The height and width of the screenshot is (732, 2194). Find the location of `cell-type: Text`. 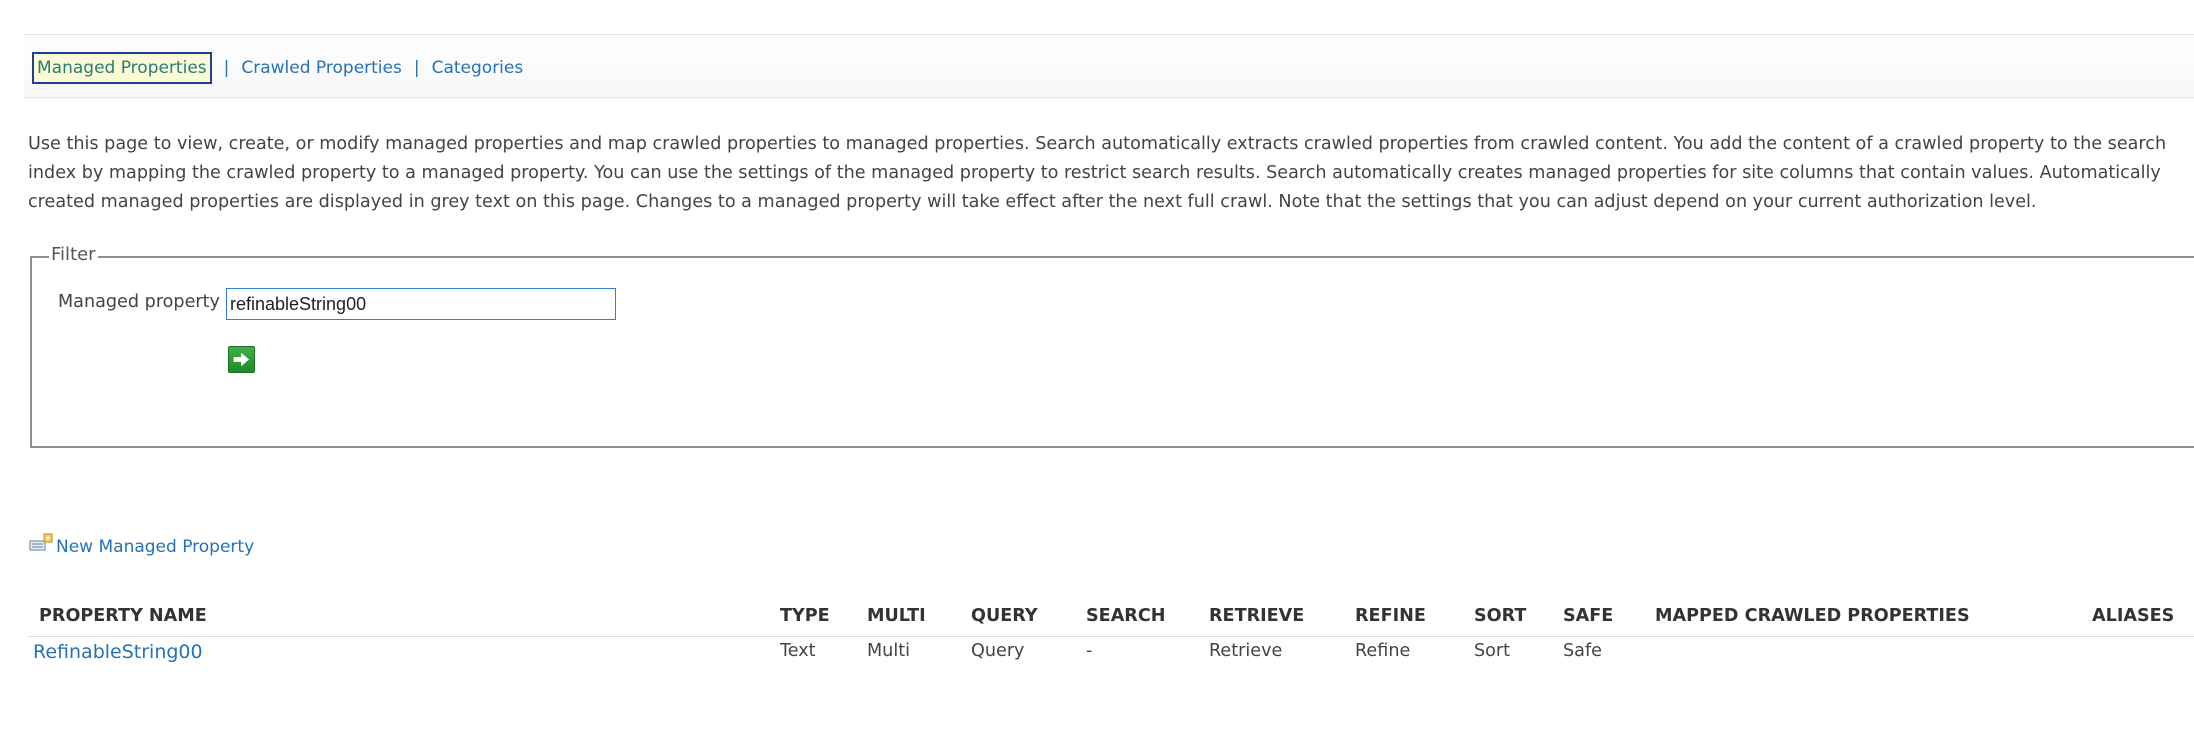

cell-type: Text is located at coordinates (798, 651).